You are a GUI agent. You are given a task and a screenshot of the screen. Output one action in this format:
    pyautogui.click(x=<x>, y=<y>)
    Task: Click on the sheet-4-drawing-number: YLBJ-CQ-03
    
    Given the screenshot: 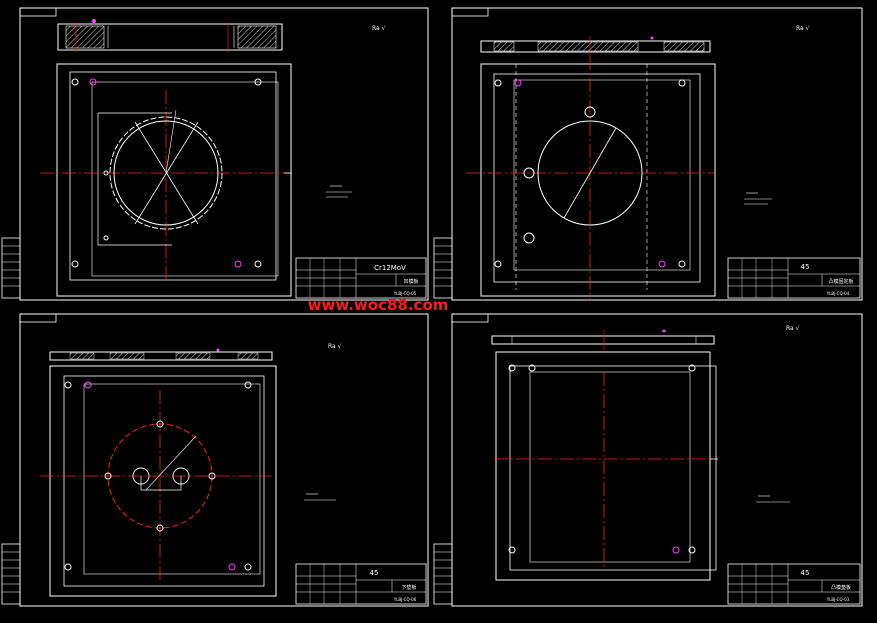 What is the action you would take?
    pyautogui.click(x=838, y=599)
    